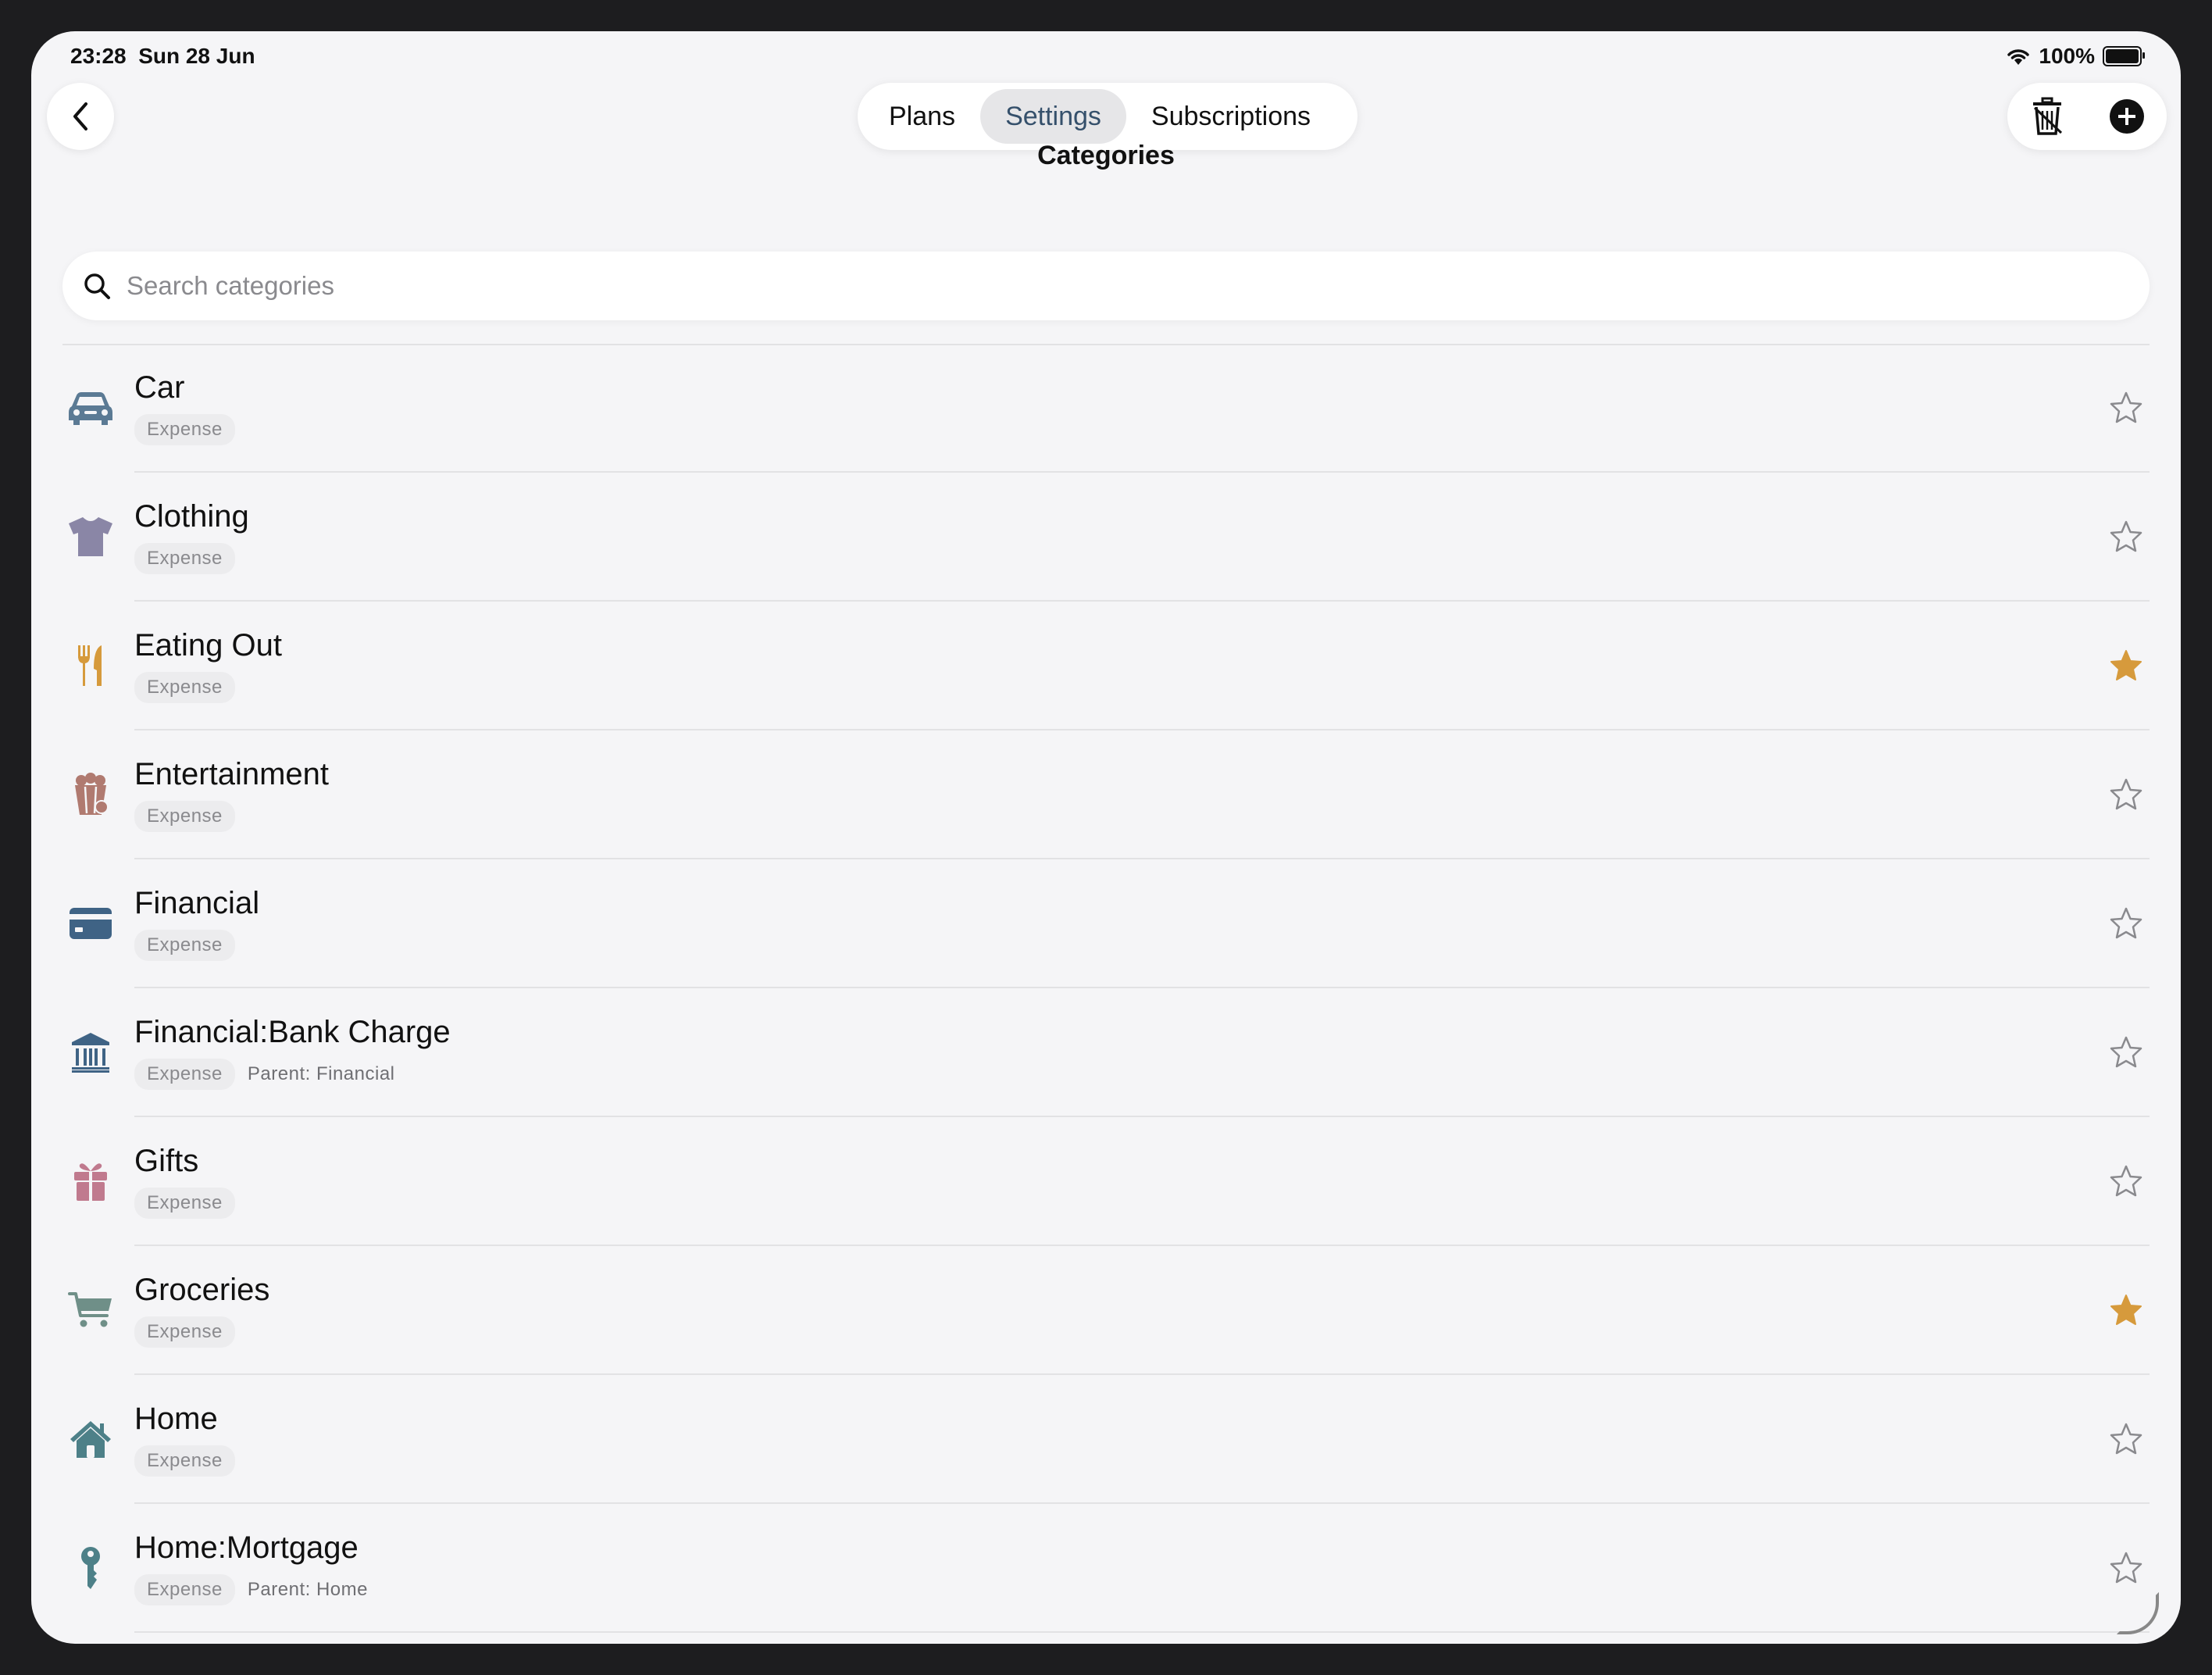 Image resolution: width=2212 pixels, height=1675 pixels. Describe the element at coordinates (197, 903) in the screenshot. I see `category-name: Financial` at that location.